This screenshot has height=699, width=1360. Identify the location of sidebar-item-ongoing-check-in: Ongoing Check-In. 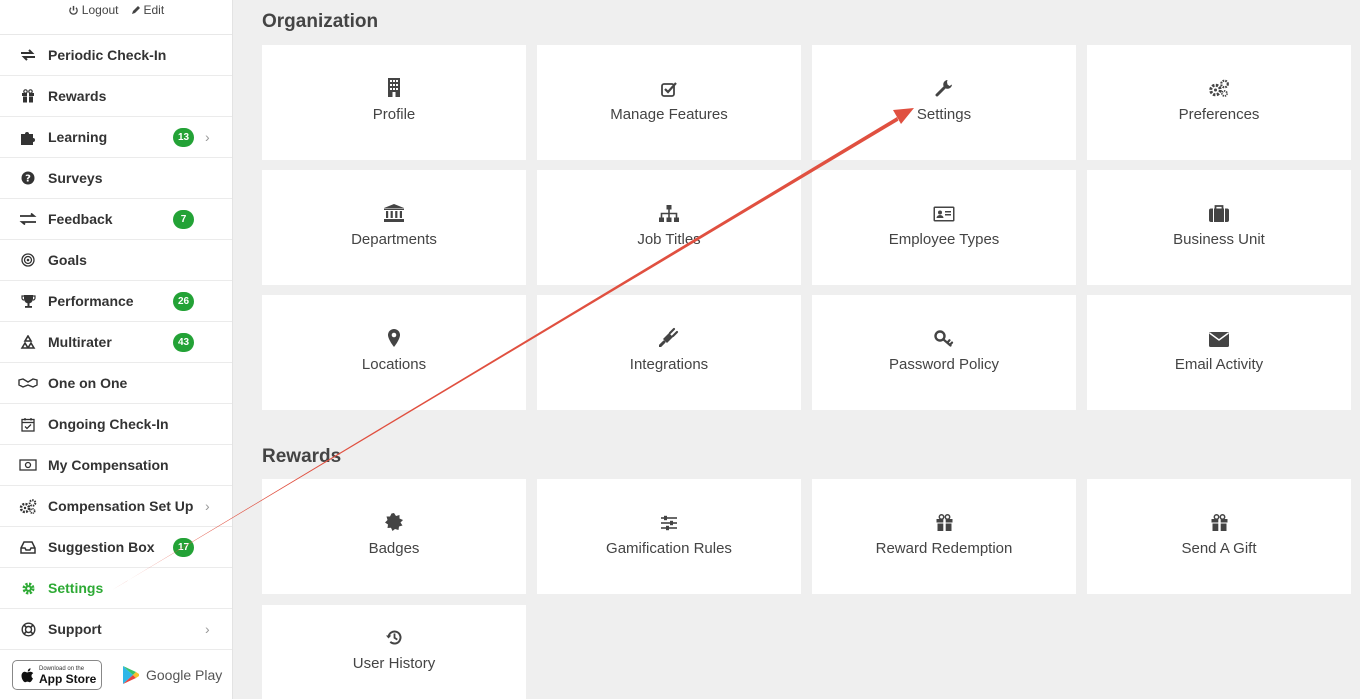
(116, 424).